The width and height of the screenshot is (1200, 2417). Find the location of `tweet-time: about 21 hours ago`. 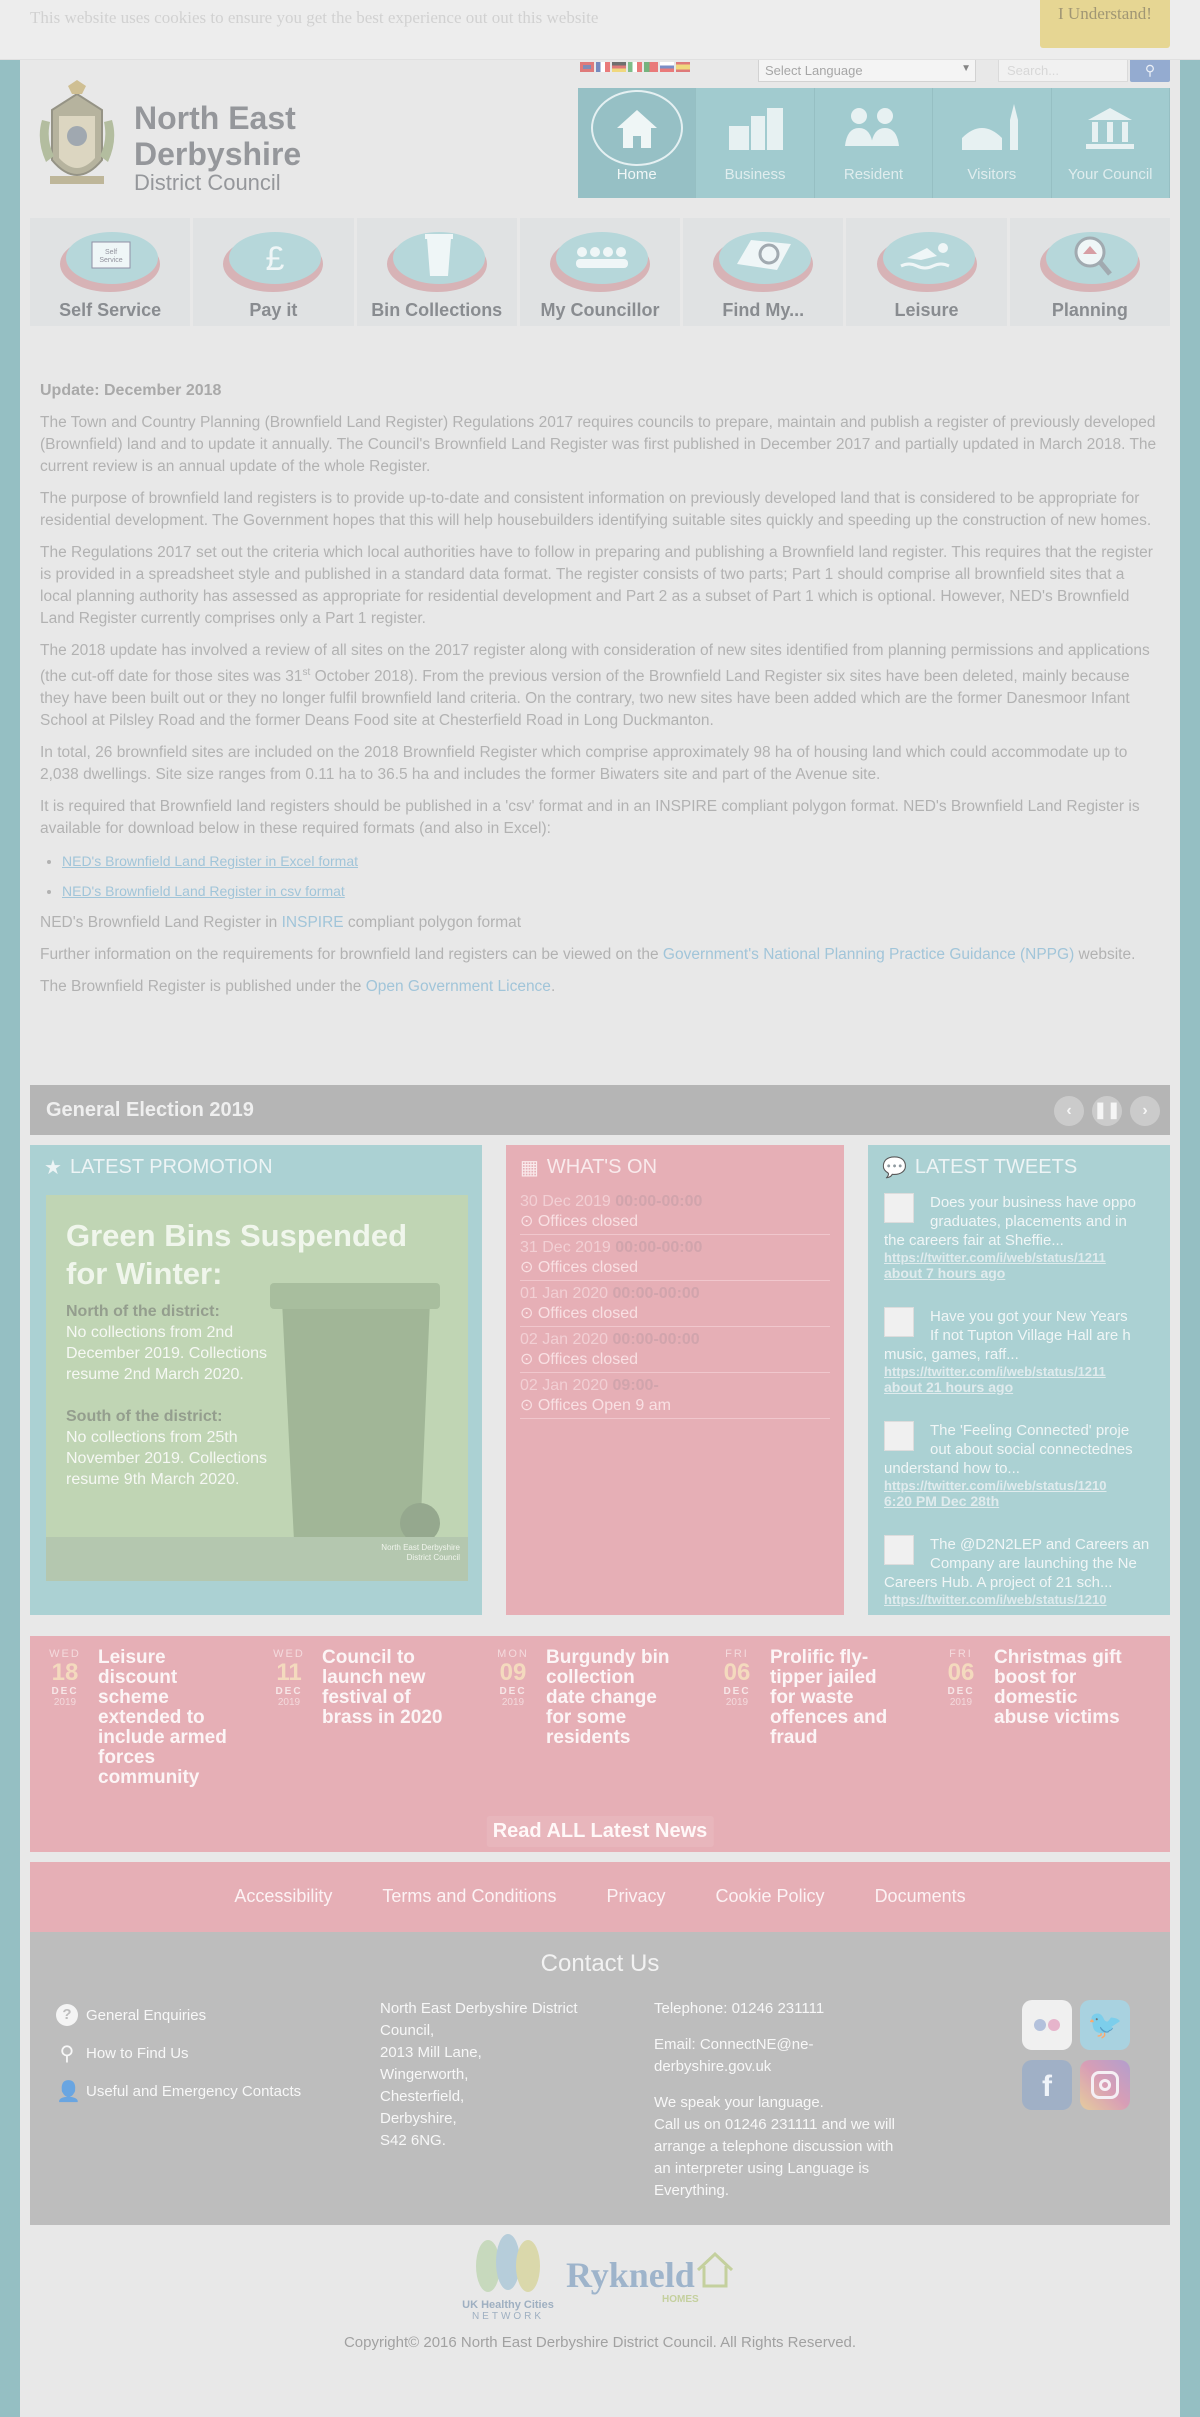

tweet-time: about 21 hours ago is located at coordinates (1027, 1387).